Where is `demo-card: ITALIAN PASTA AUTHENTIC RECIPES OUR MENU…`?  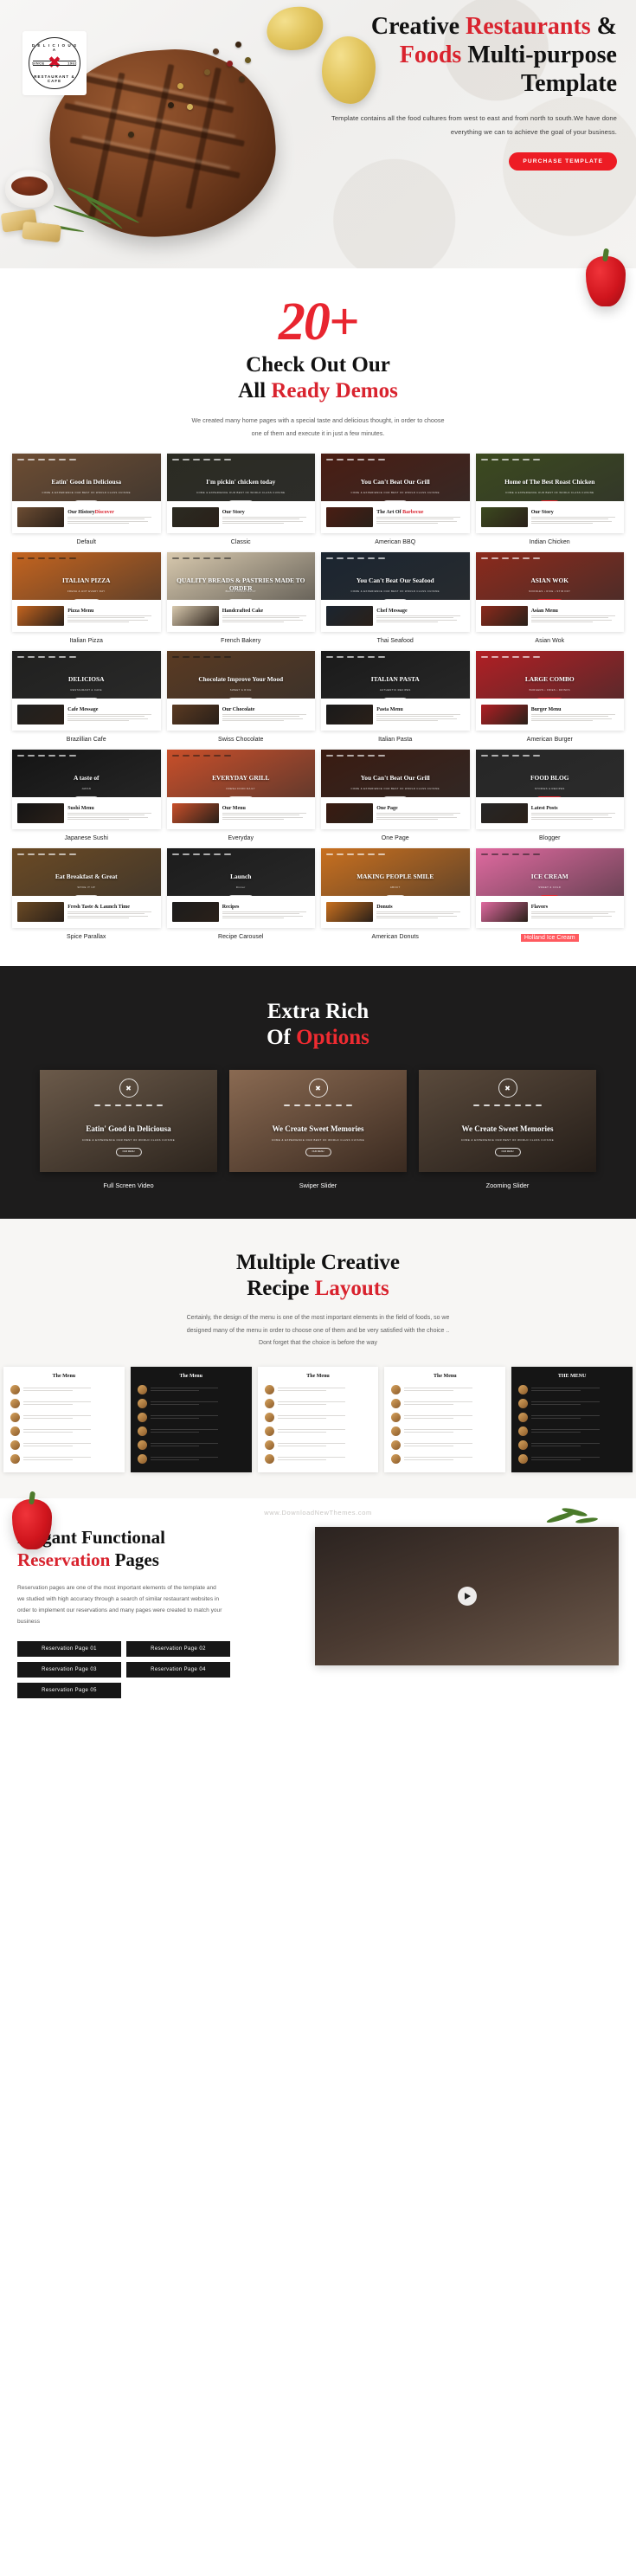 demo-card: ITALIAN PASTA AUTHENTIC RECIPES OUR MENU… is located at coordinates (396, 697).